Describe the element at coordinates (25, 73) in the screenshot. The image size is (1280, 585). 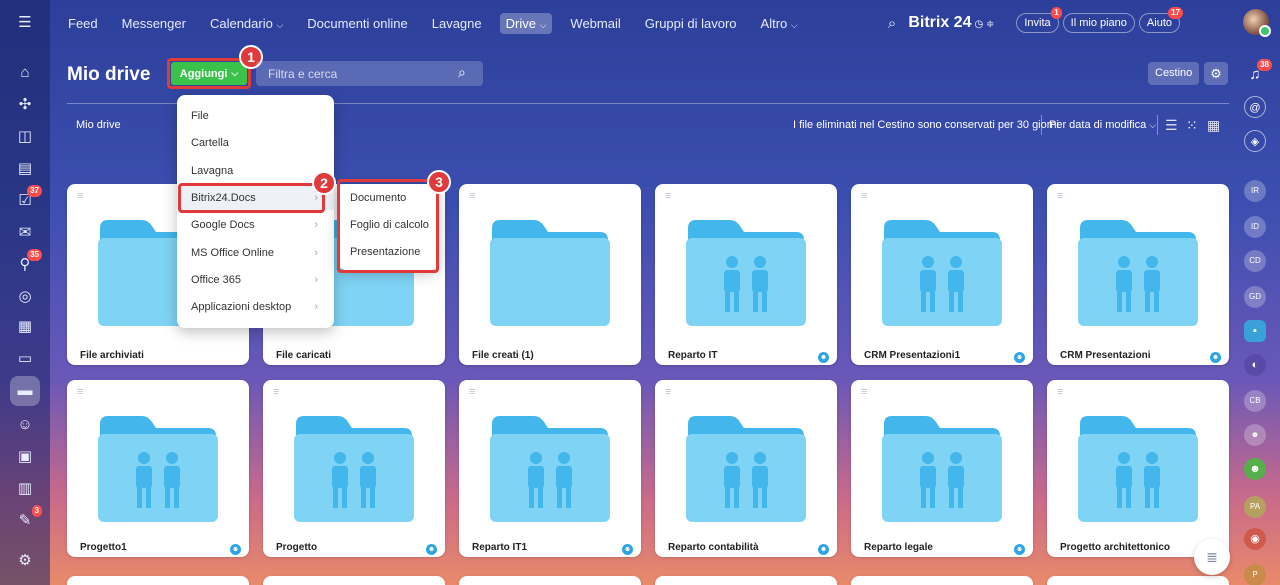
I see `home-icon: ⌂` at that location.